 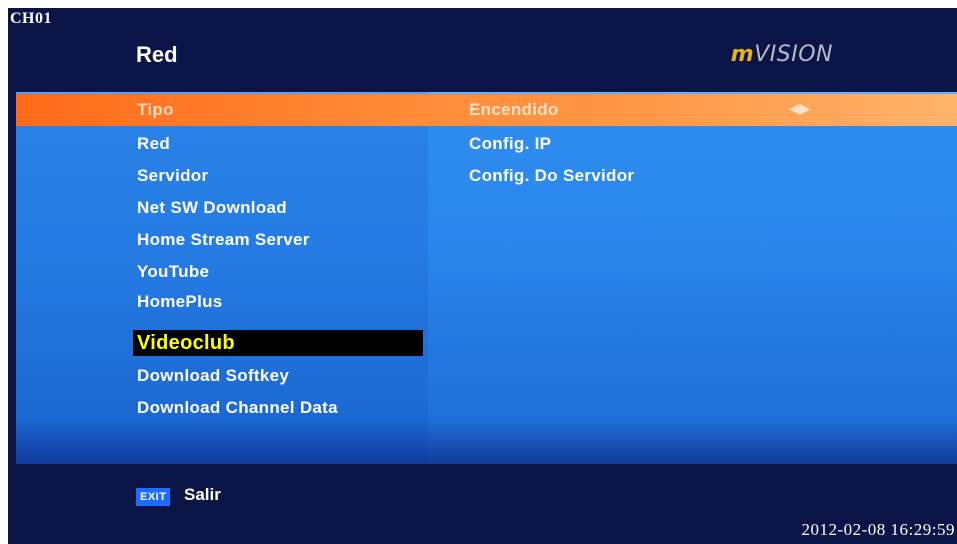 What do you see at coordinates (781, 54) in the screenshot?
I see `brand-logo: mVISION` at bounding box center [781, 54].